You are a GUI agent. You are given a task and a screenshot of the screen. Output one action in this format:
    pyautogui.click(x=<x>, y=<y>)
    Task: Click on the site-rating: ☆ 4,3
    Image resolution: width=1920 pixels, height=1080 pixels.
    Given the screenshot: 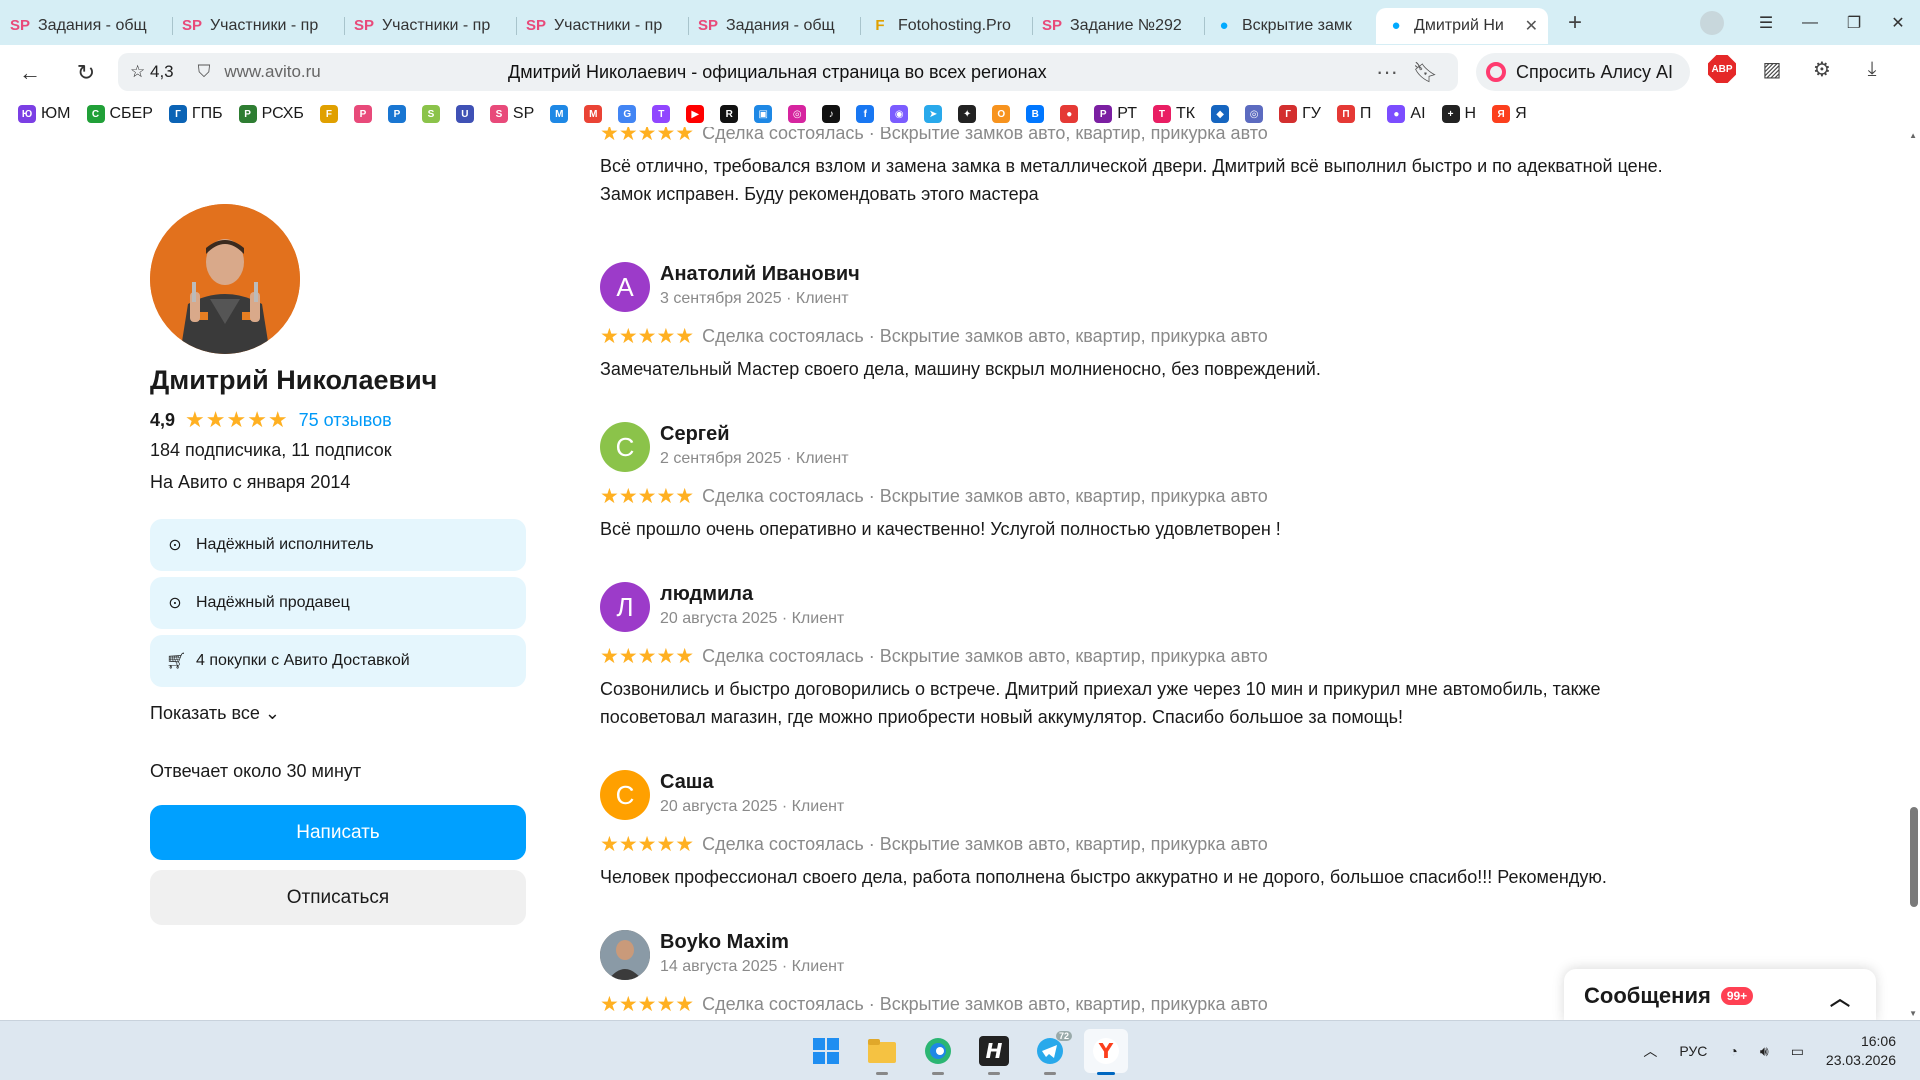 What is the action you would take?
    pyautogui.click(x=152, y=72)
    